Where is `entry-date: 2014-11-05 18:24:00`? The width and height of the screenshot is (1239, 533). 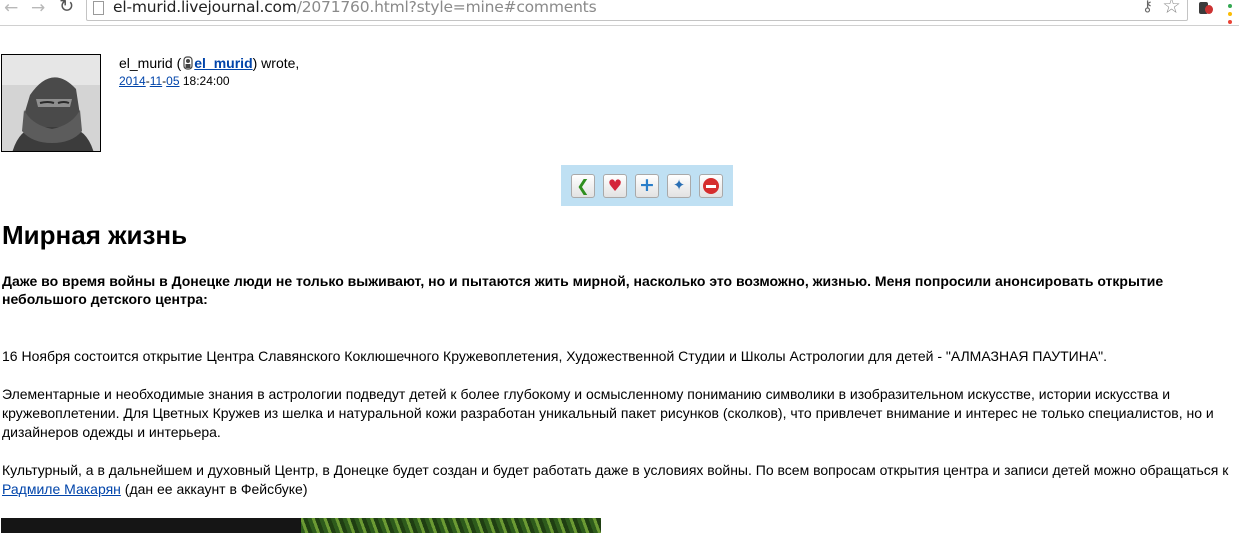 entry-date: 2014-11-05 18:24:00 is located at coordinates (174, 81).